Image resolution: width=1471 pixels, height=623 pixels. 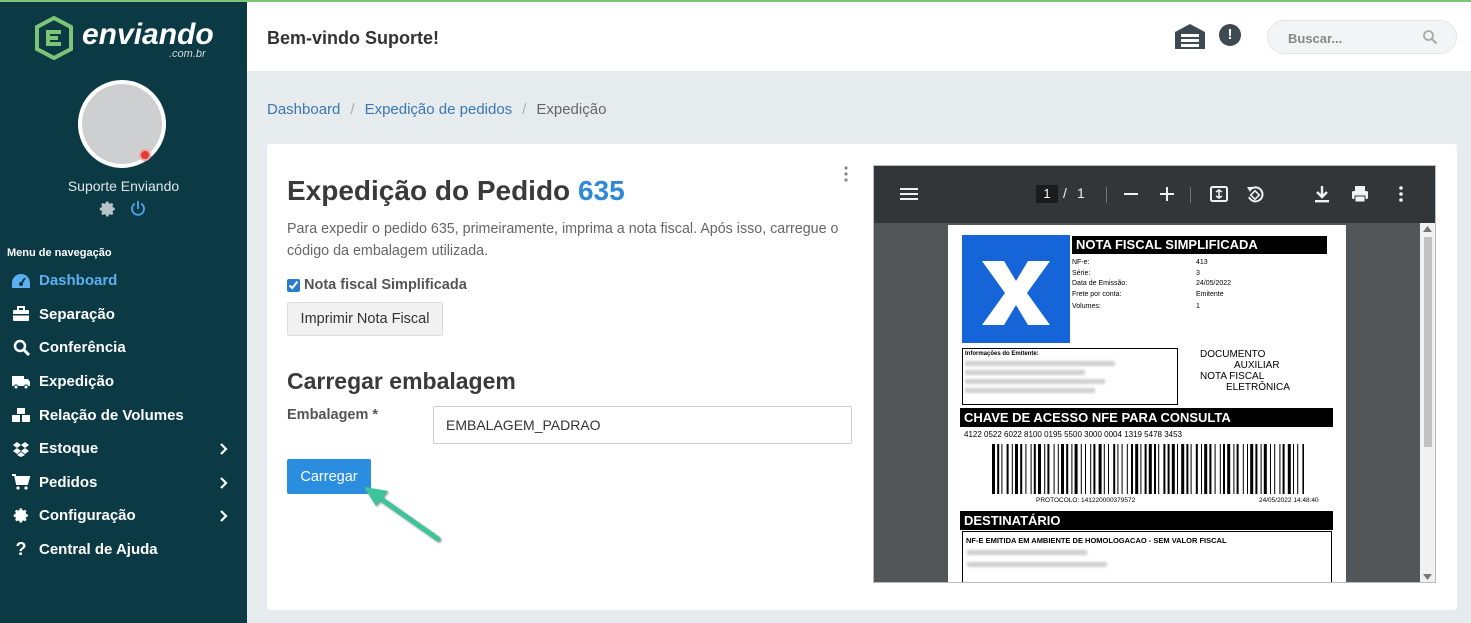 I want to click on nf-meta-row: Data de Emissão: 24/05/2022, so click(x=1151, y=284).